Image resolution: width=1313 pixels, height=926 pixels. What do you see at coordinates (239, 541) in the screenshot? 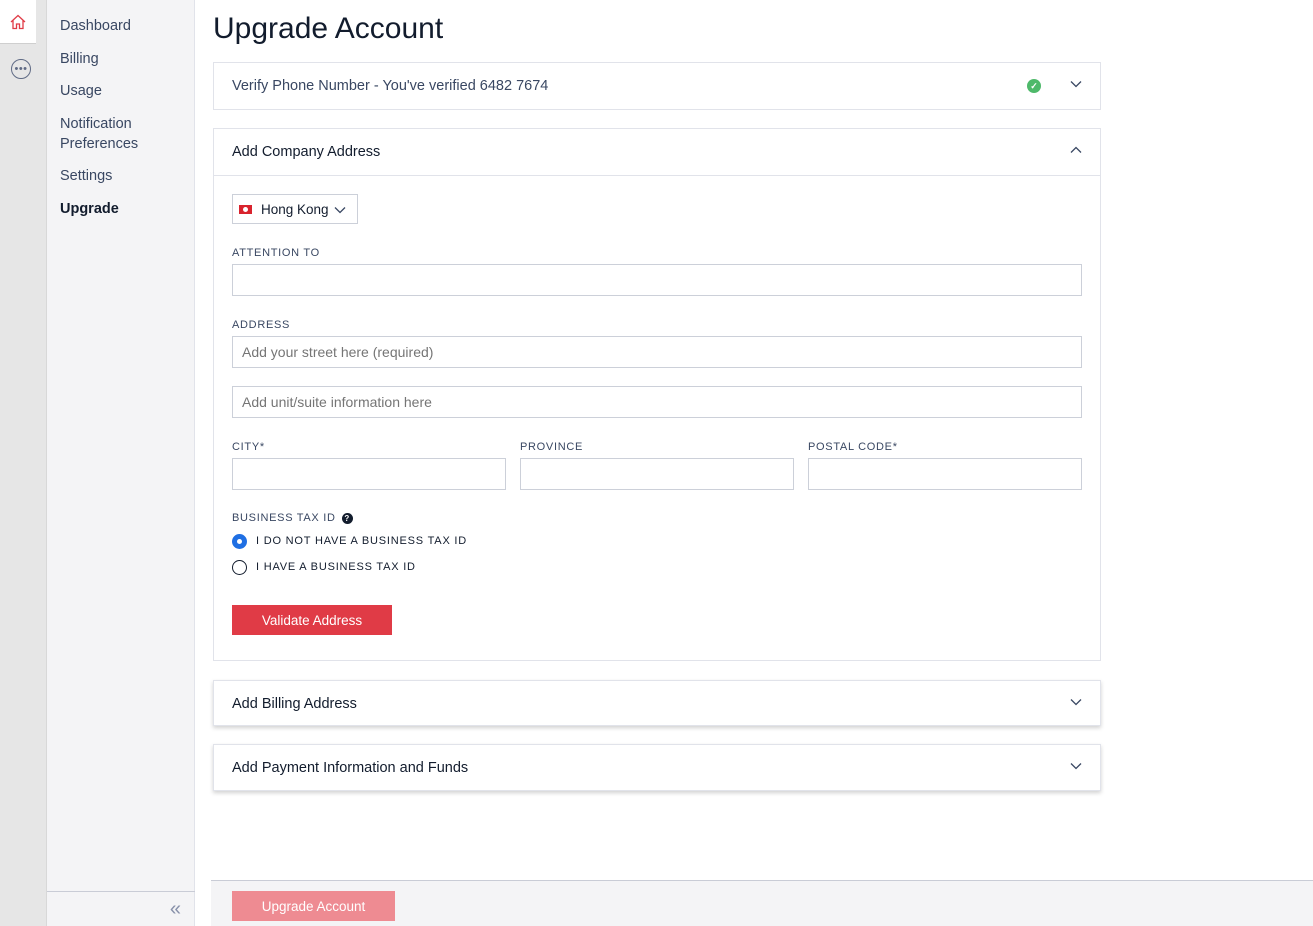
I see `no-tax-id-radio` at bounding box center [239, 541].